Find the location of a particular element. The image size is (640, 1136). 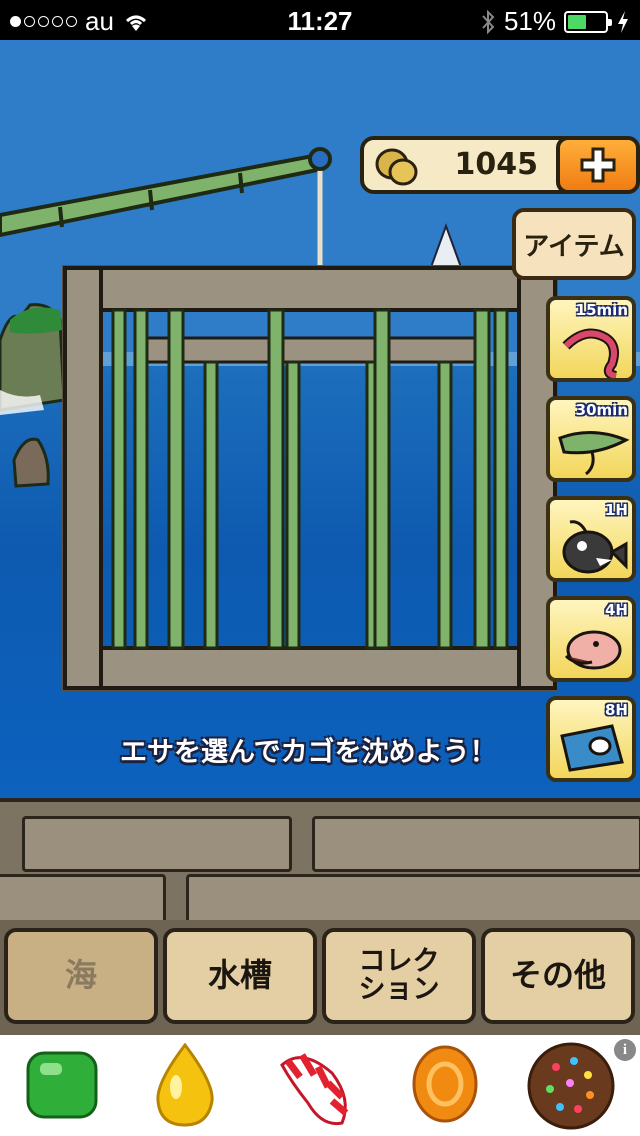

bait-card-1h: 1H is located at coordinates (591, 539).